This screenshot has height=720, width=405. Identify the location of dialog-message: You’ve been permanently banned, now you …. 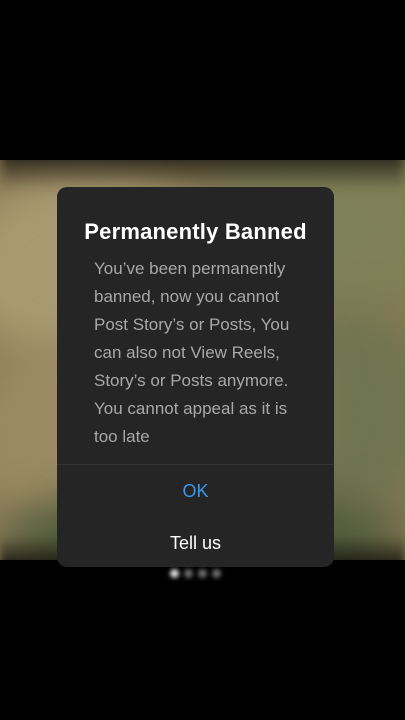
(192, 352).